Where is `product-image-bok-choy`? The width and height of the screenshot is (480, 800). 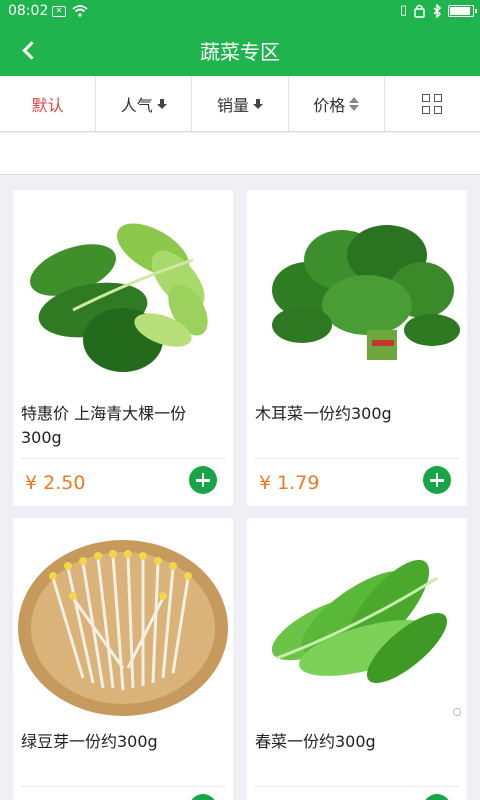
product-image-bok-choy is located at coordinates (119, 297).